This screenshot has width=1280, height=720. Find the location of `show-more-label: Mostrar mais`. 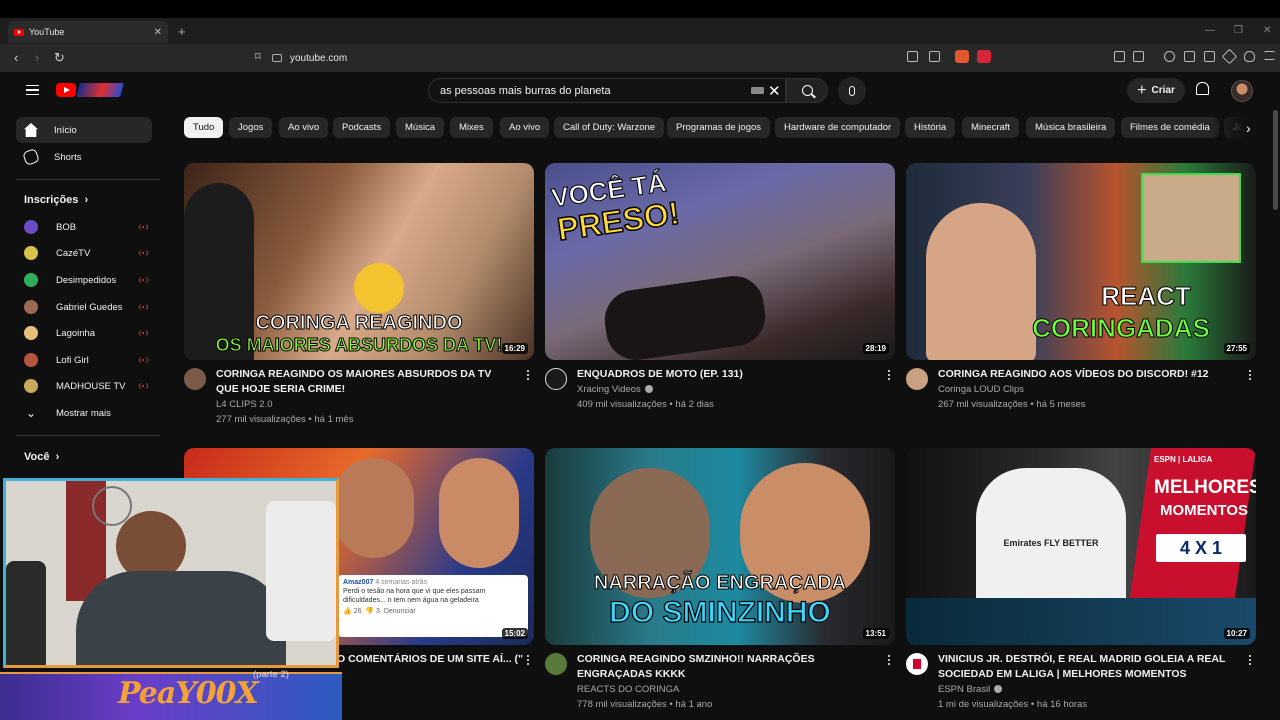

show-more-label: Mostrar mais is located at coordinates (83, 413).